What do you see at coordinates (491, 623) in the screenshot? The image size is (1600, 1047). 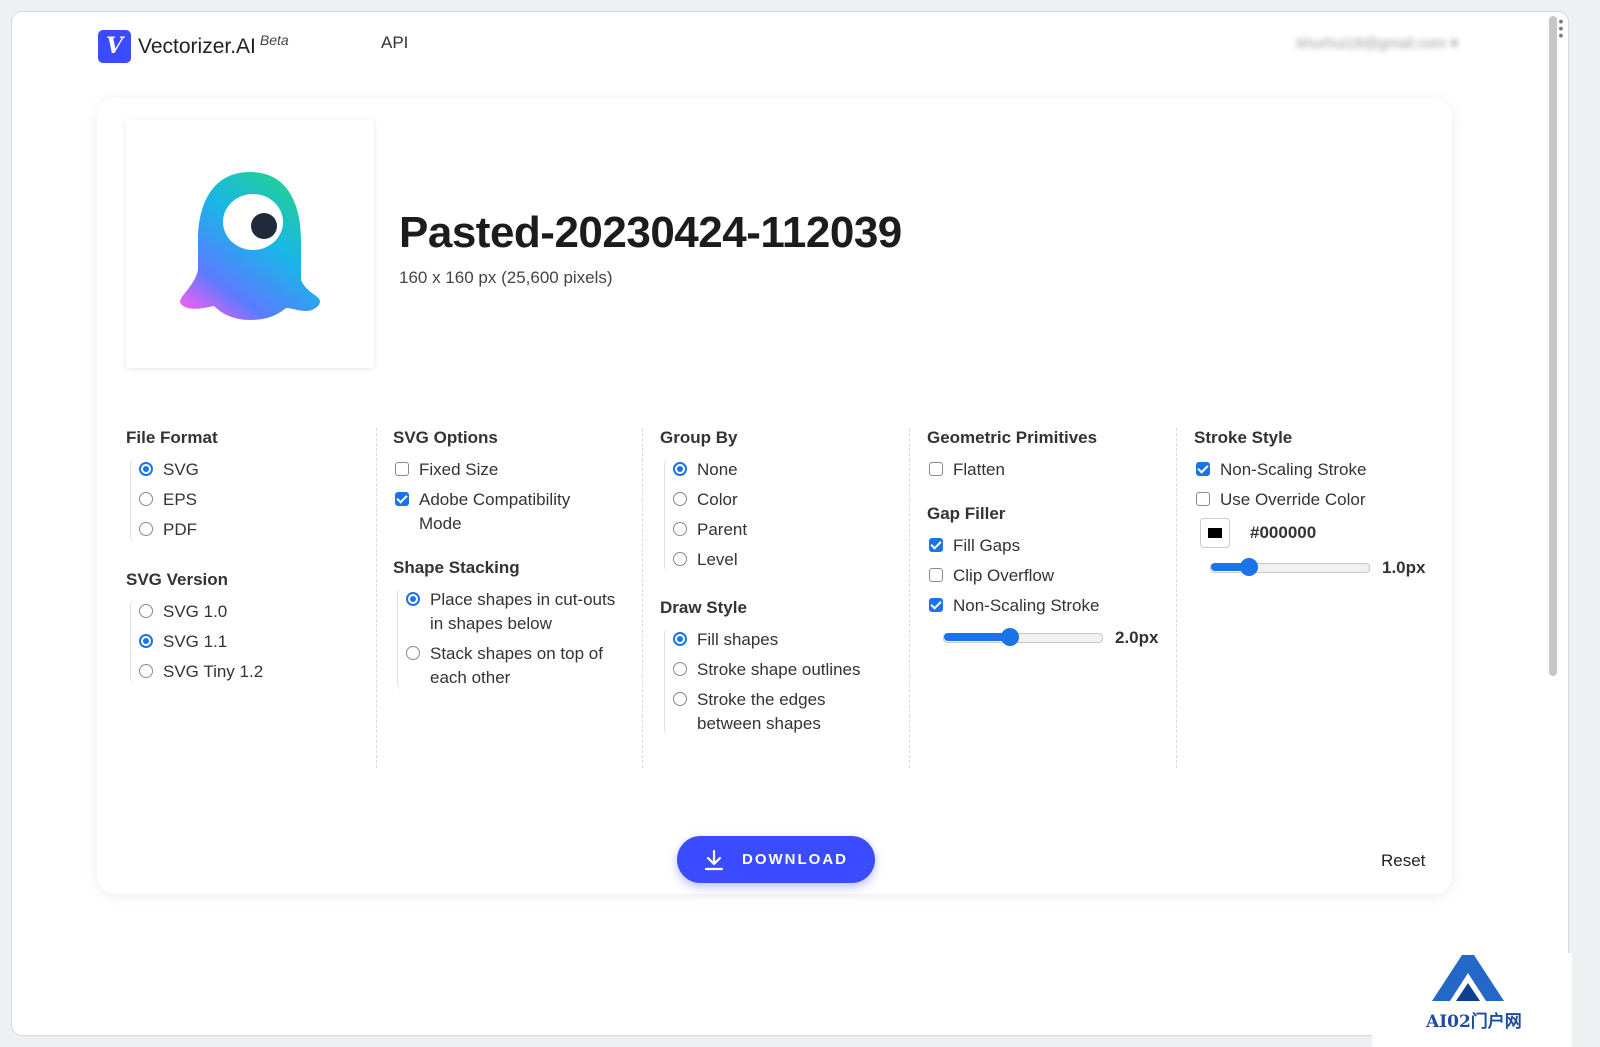 I see `option-label-line: in shapes below` at bounding box center [491, 623].